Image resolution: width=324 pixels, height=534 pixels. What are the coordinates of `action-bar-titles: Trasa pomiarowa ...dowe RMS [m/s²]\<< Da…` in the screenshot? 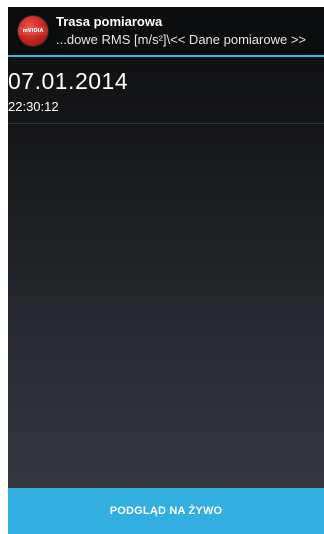 It's located at (189, 31).